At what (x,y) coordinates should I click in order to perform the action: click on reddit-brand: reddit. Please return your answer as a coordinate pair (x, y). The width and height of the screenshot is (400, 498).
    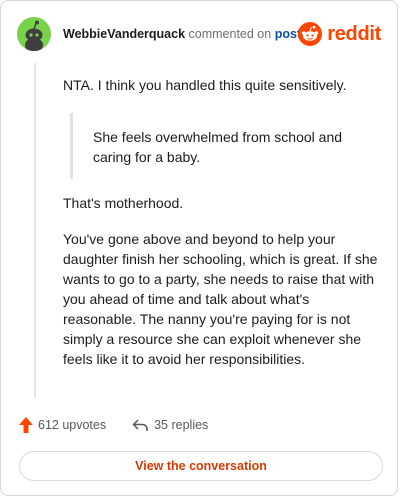
    Looking at the image, I should click on (339, 34).